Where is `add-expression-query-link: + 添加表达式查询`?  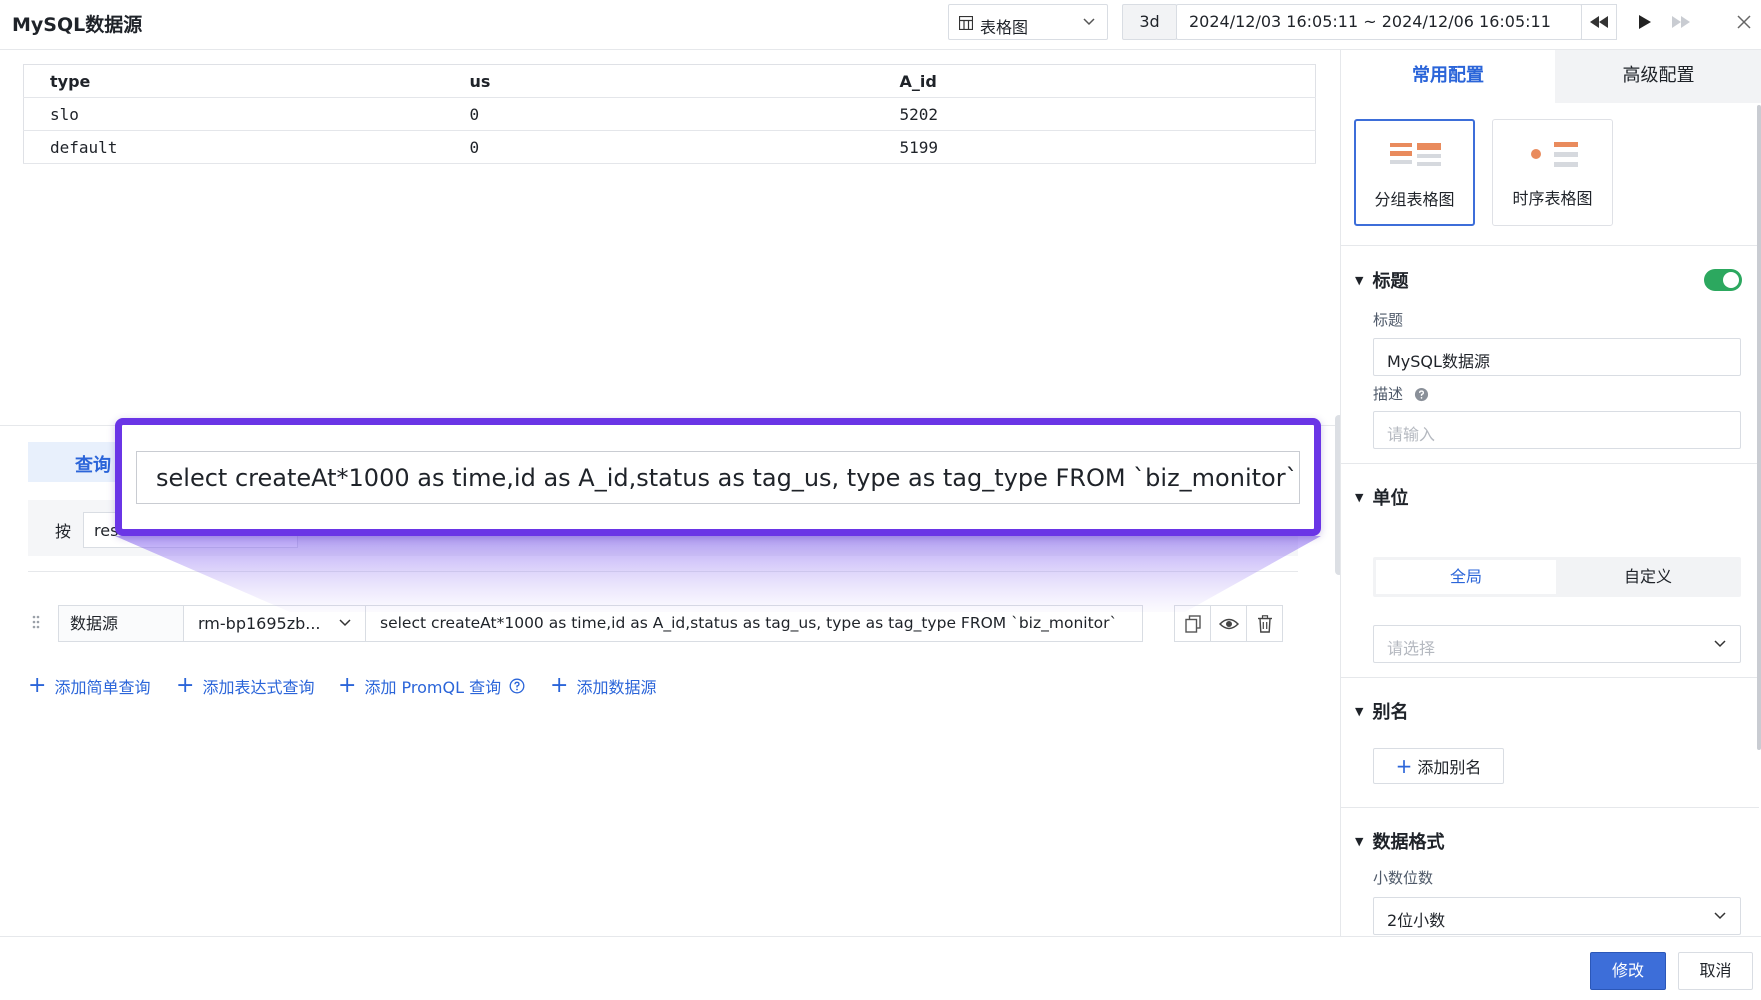 add-expression-query-link: + 添加表达式查询 is located at coordinates (245, 686).